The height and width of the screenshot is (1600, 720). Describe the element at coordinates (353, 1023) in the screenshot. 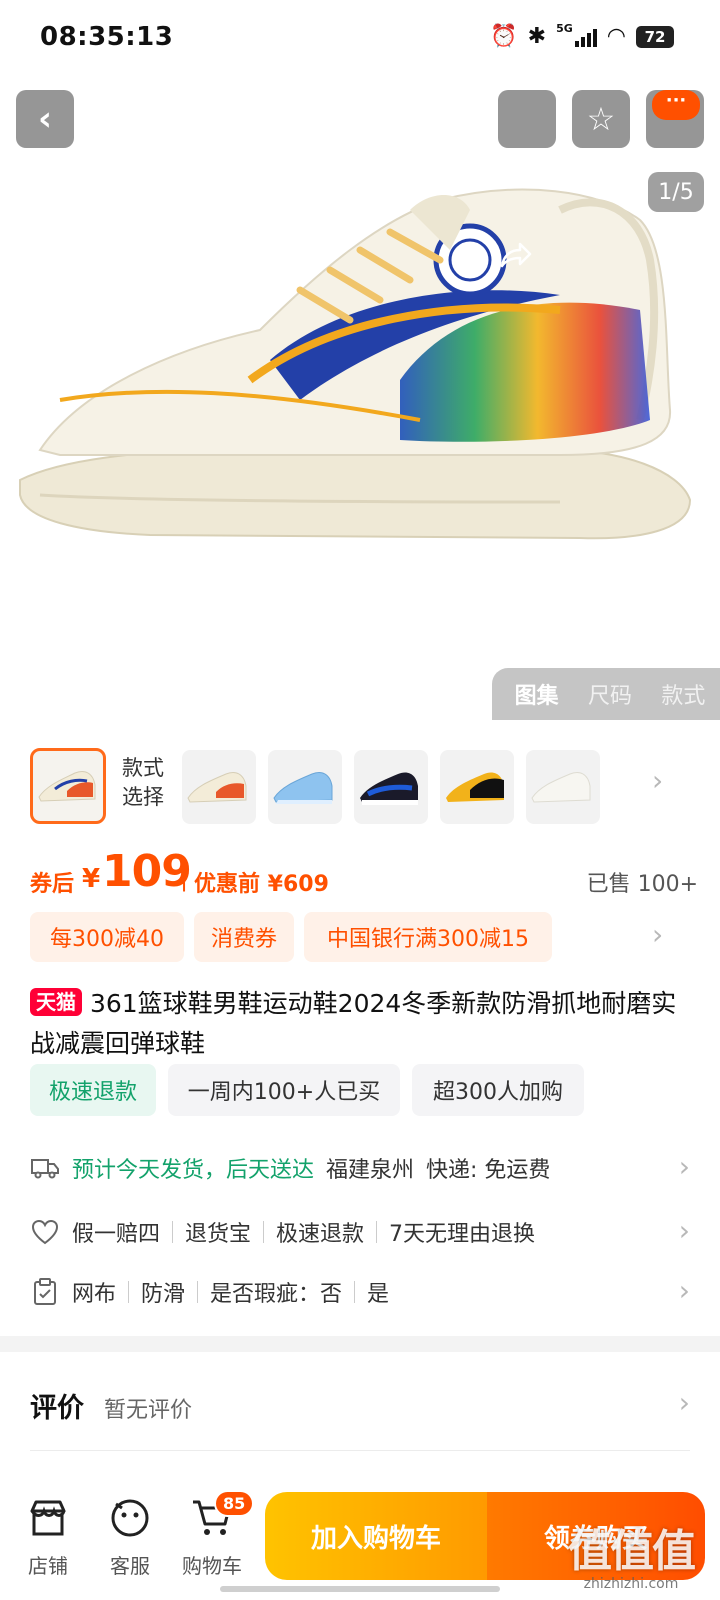

I see `product-title: 361篮球鞋男鞋运动鞋2024冬季新款防滑抓地耐磨实战减震回弹球鞋` at that location.